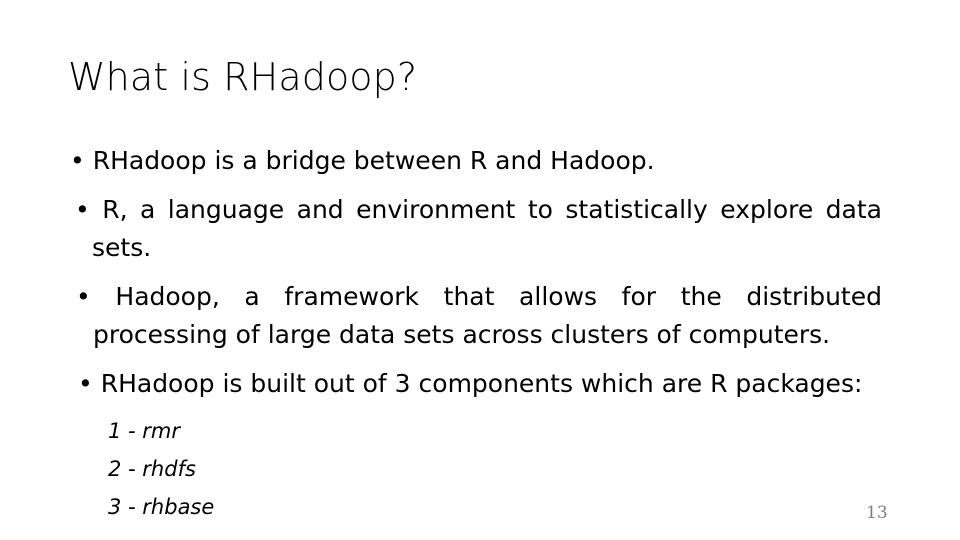 The width and height of the screenshot is (960, 540). I want to click on sub-list-item: 1 - rmr, so click(144, 431).